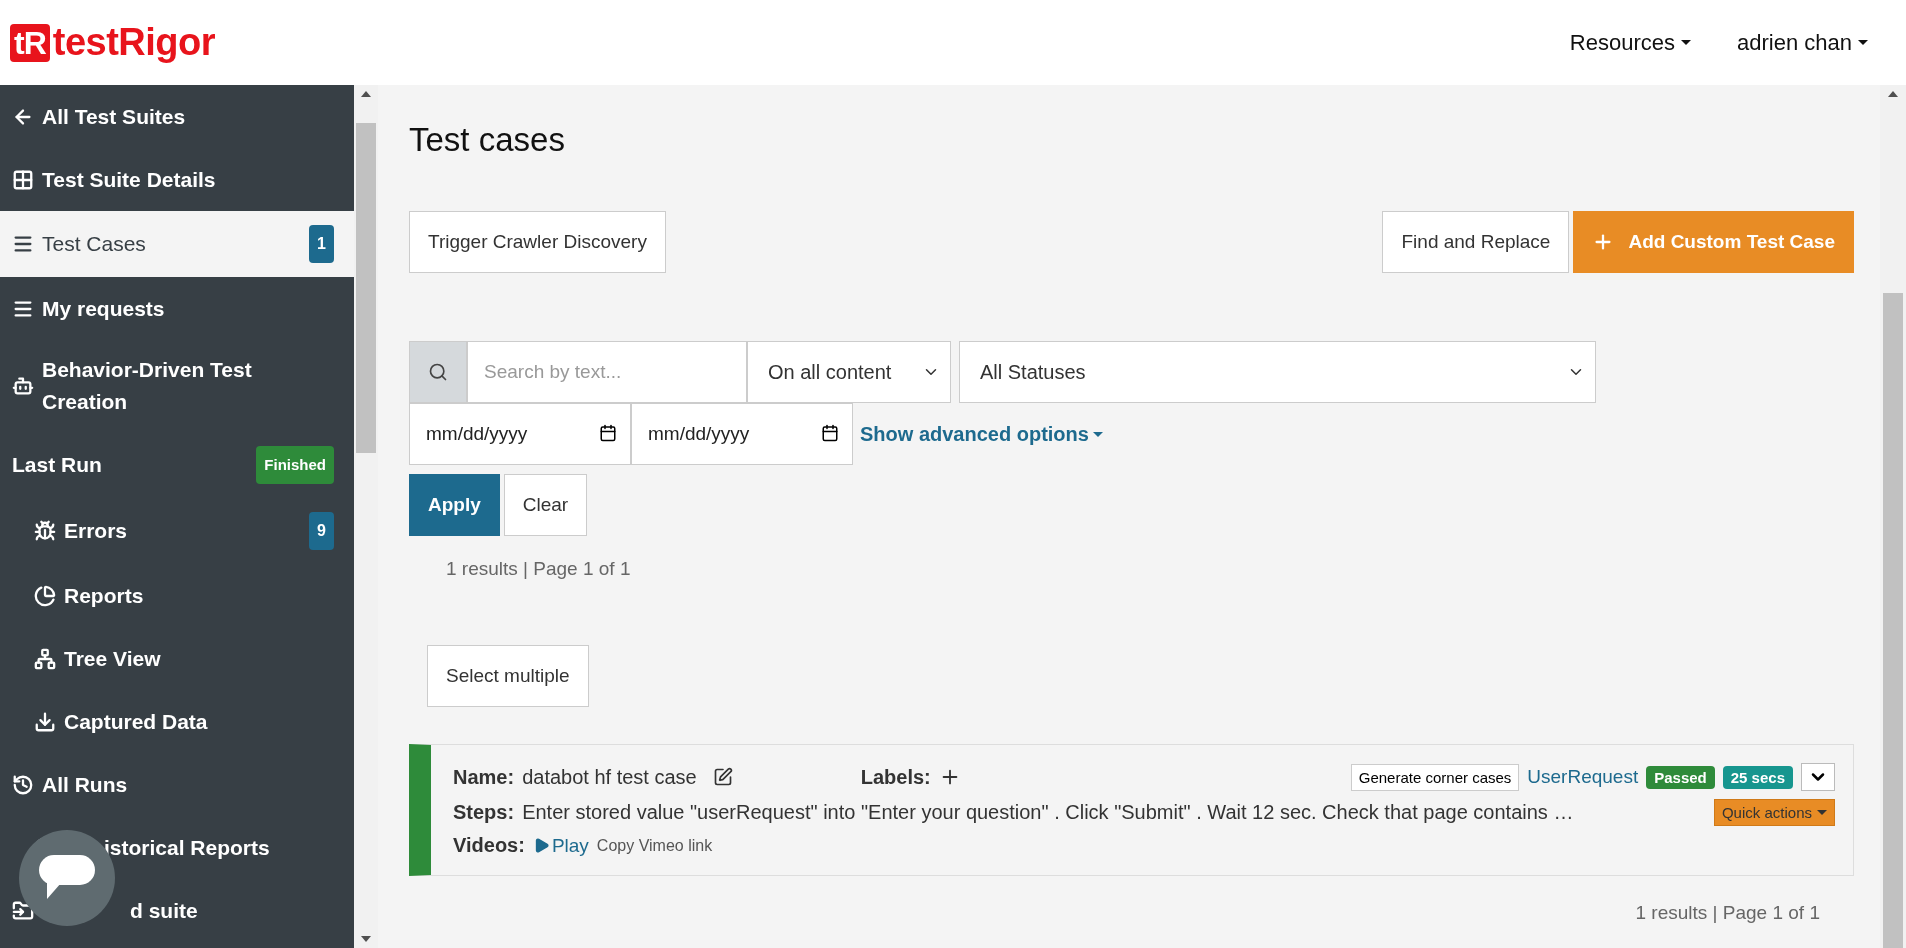 The height and width of the screenshot is (948, 1906). What do you see at coordinates (1476, 242) in the screenshot?
I see `action-button: Find and Replace` at bounding box center [1476, 242].